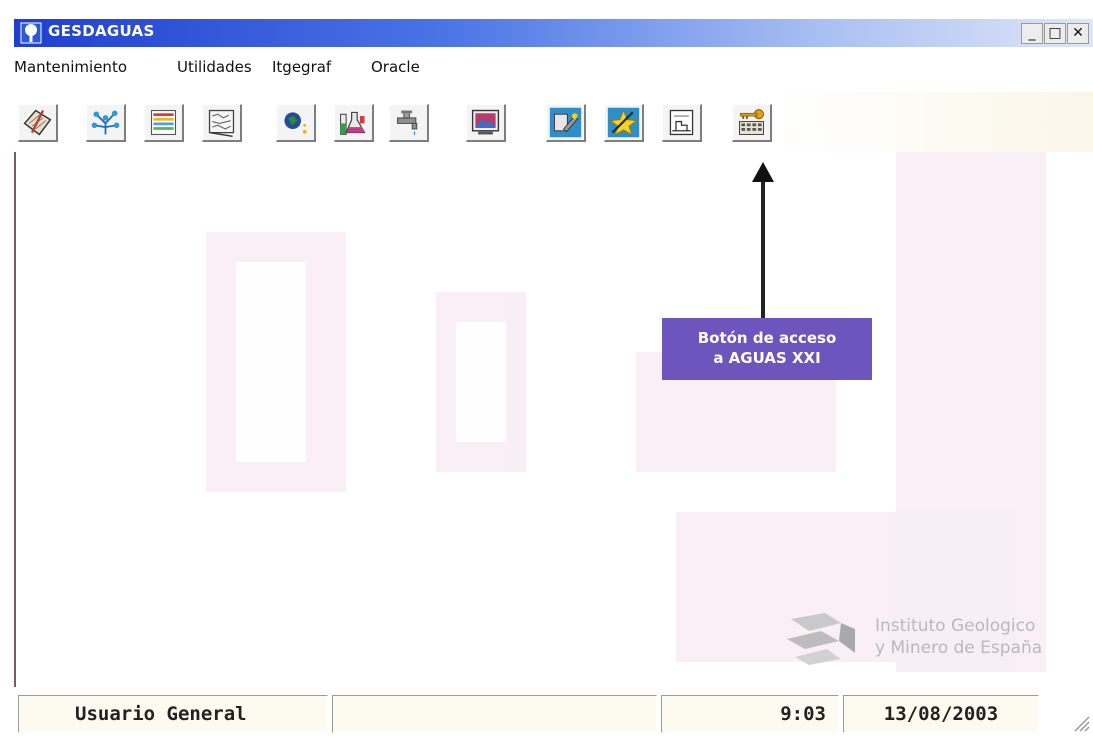  What do you see at coordinates (1032, 33) in the screenshot?
I see `minimize-button: _` at bounding box center [1032, 33].